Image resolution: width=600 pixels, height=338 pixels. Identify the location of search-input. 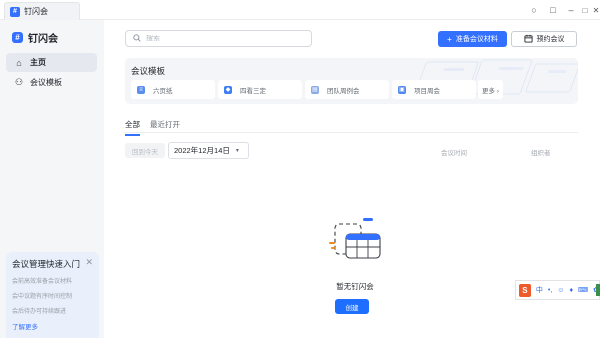
(221, 38).